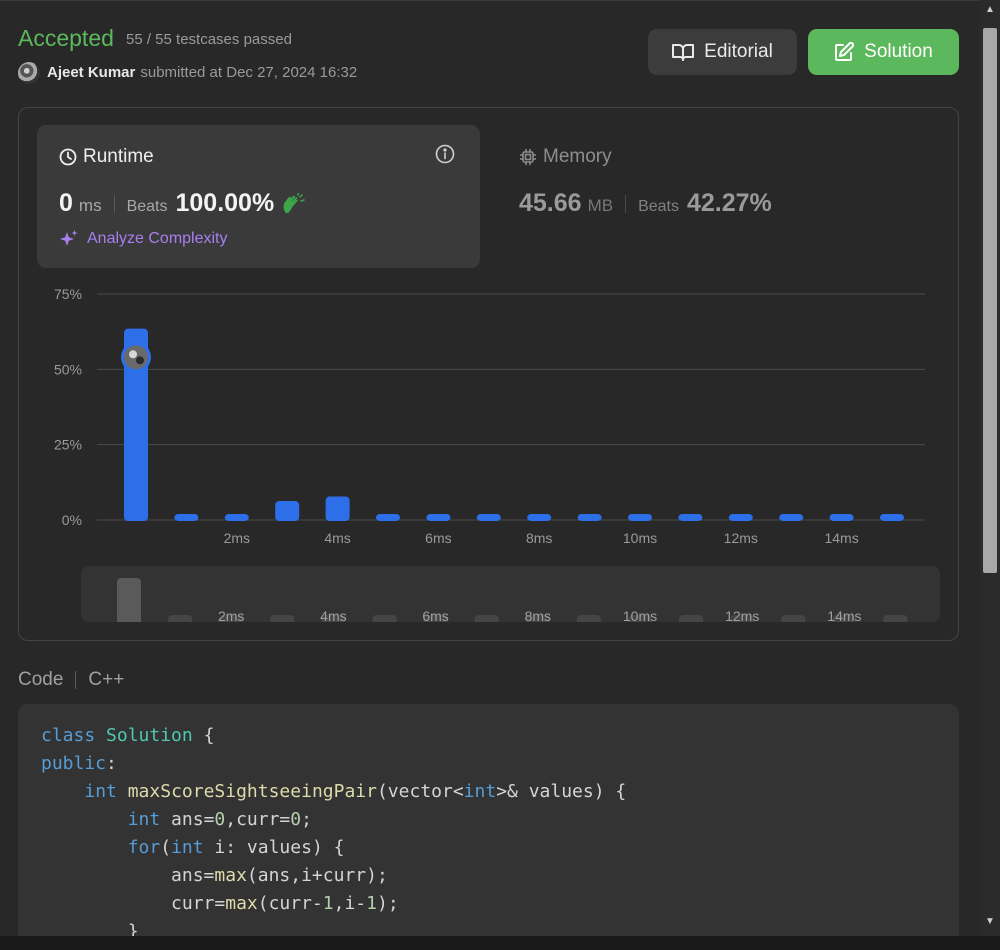  What do you see at coordinates (237, 538) in the screenshot?
I see `x-tick-label: 2ms` at bounding box center [237, 538].